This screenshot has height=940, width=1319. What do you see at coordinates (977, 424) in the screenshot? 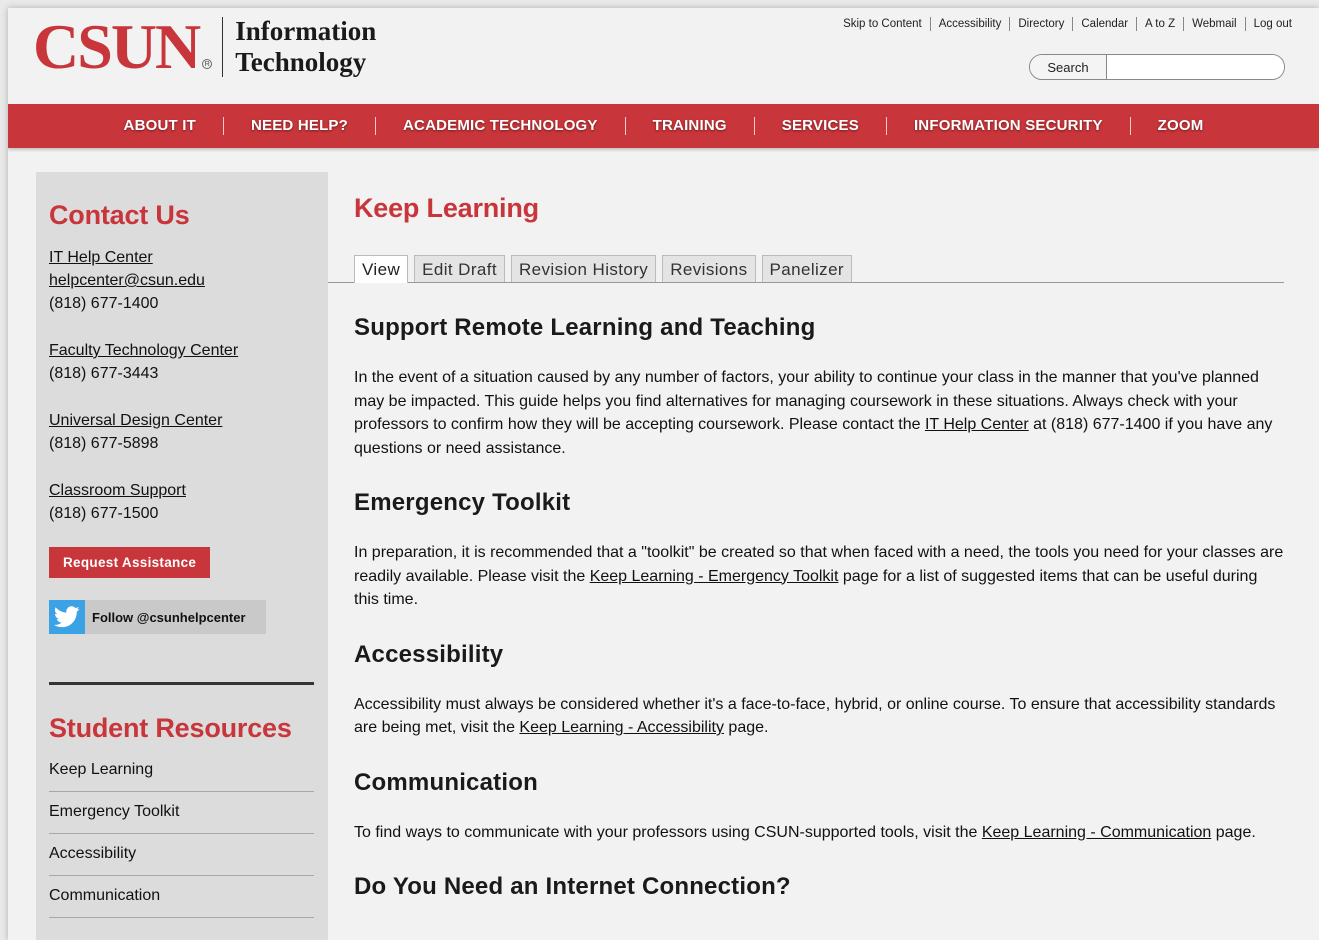
I see `it-help-center-inline-link: IT Help Center` at bounding box center [977, 424].